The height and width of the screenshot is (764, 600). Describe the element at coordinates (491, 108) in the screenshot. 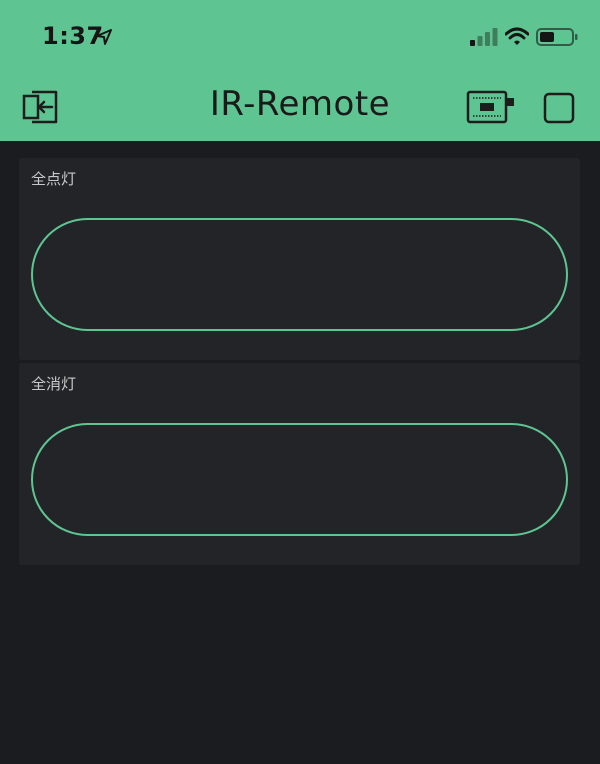

I see `device-board-icon` at that location.